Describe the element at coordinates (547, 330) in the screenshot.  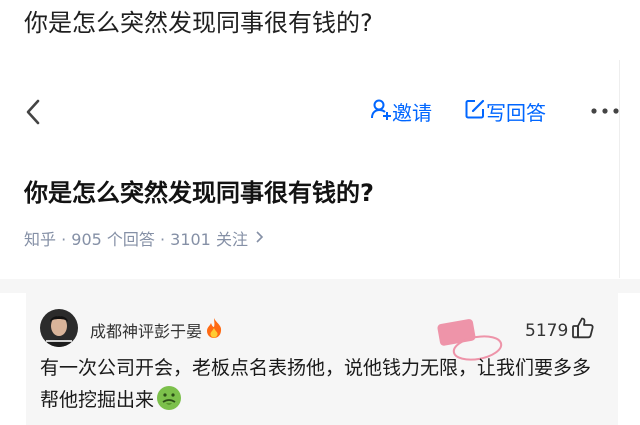
I see `like-count: 5179` at that location.